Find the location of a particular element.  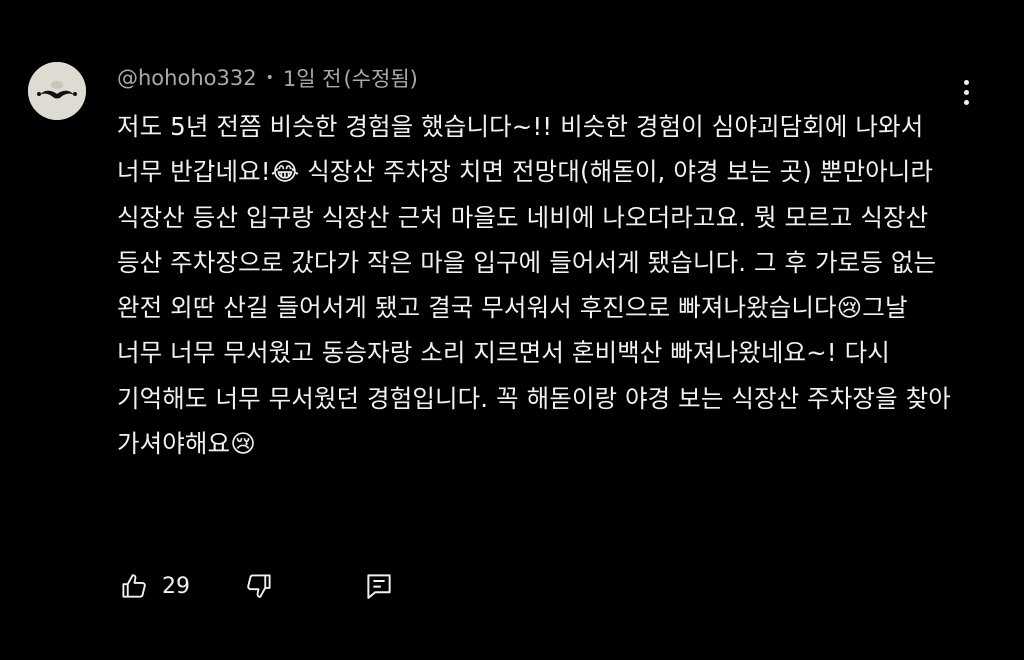

reply-button is located at coordinates (379, 586).